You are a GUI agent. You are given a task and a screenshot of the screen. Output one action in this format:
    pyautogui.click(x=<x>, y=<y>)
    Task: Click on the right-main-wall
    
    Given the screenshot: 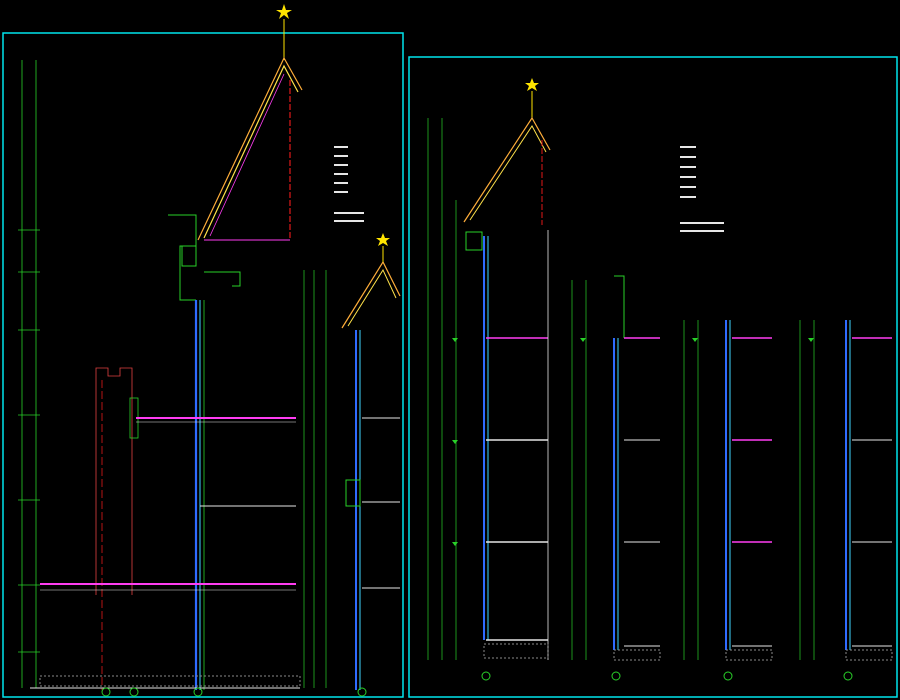 What is the action you would take?
    pyautogui.click(x=477, y=435)
    